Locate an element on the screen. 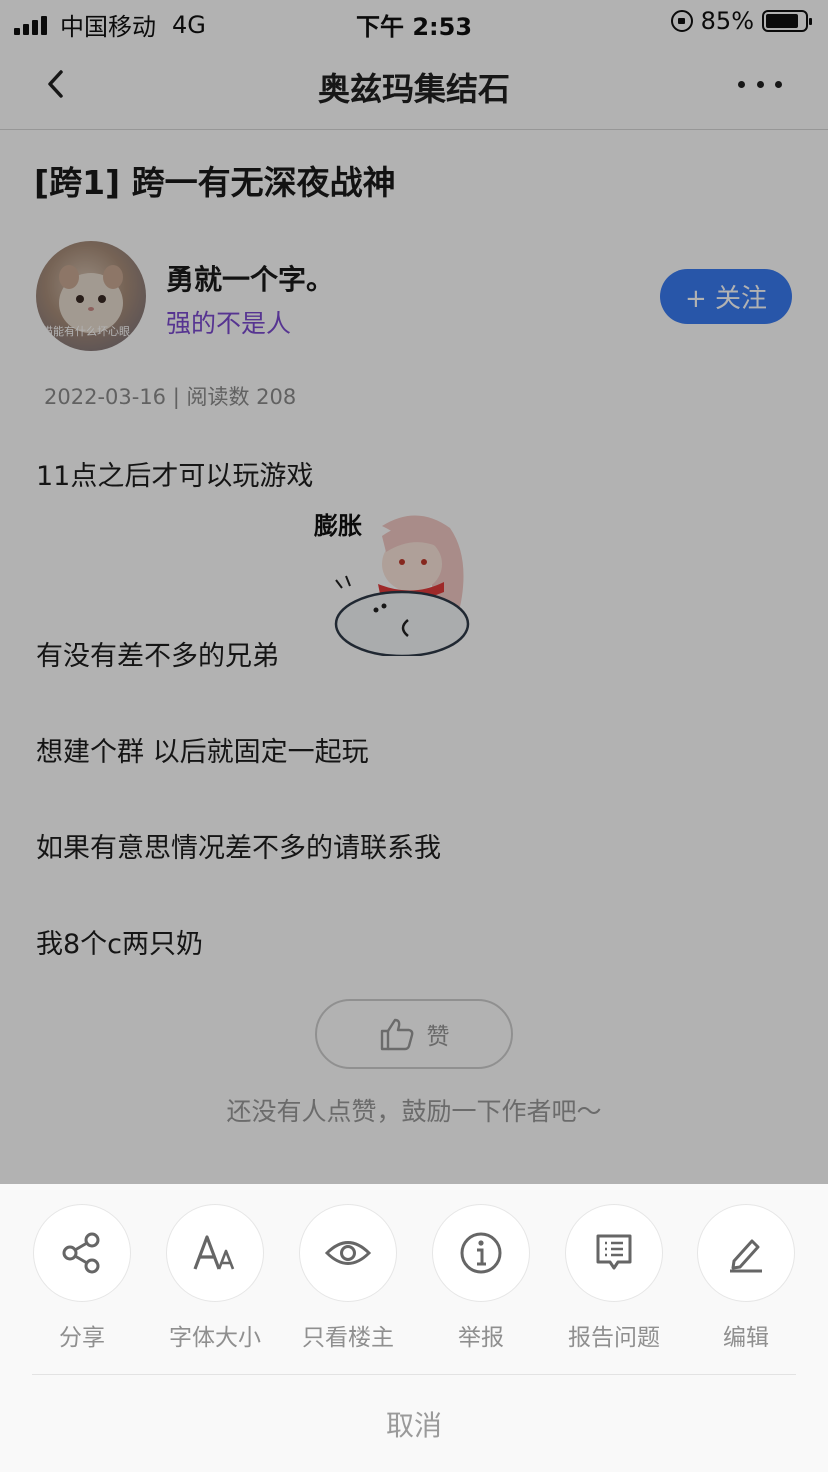  font-size-icon is located at coordinates (214, 1252).